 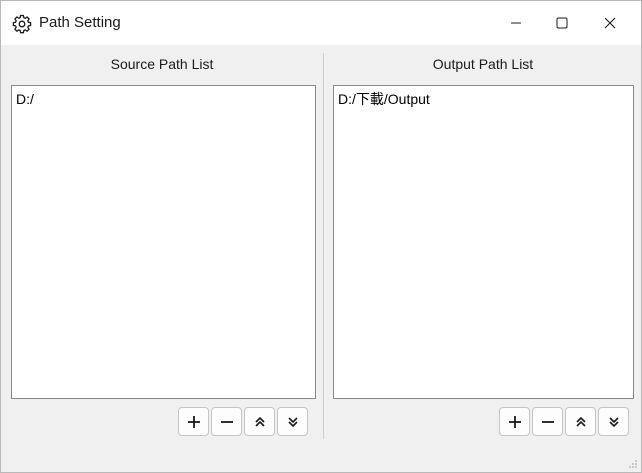 What do you see at coordinates (80, 22) in the screenshot?
I see `window-title: Path Setting` at bounding box center [80, 22].